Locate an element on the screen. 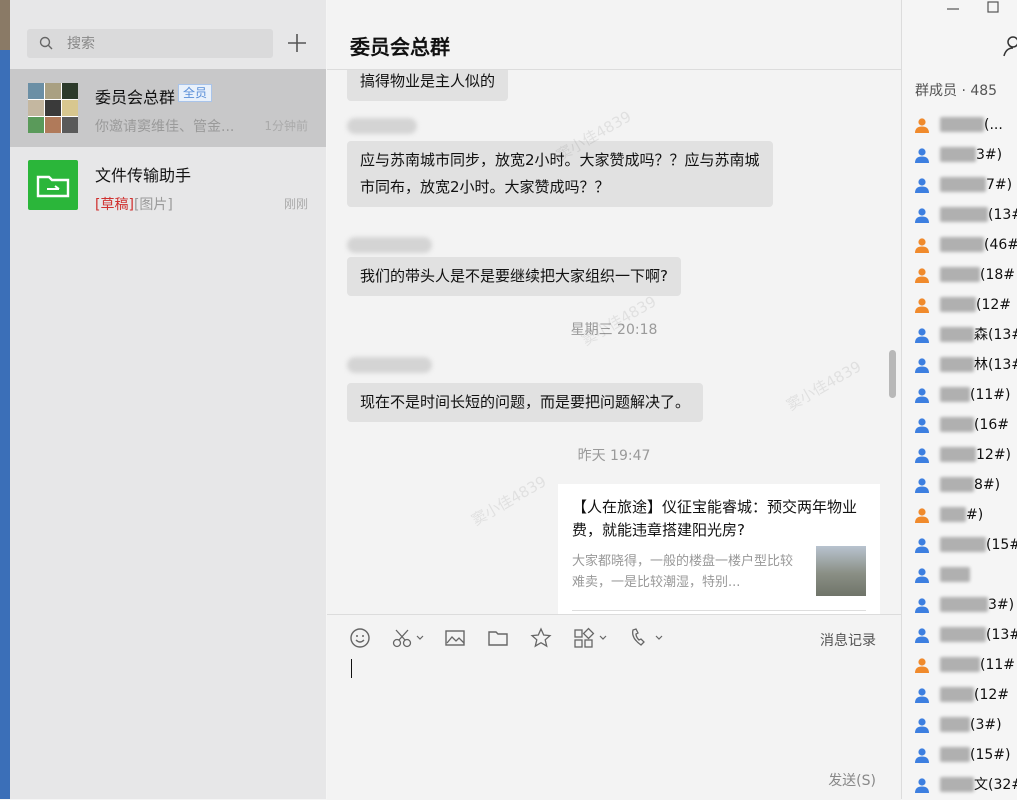 The width and height of the screenshot is (1017, 800). member-item: #) is located at coordinates (965, 515).